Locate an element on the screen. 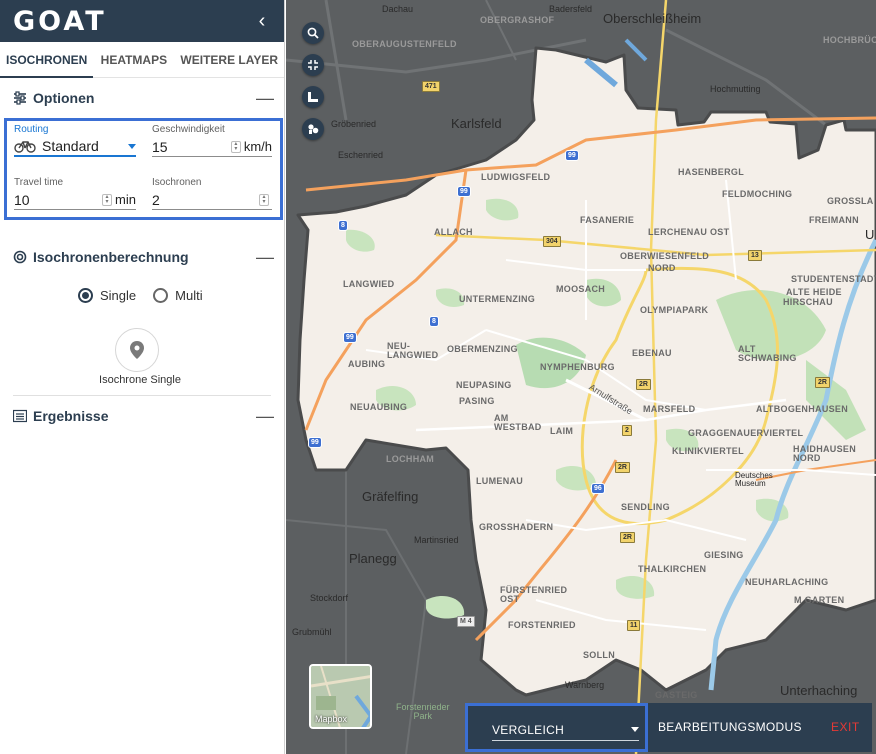 The height and width of the screenshot is (754, 876). speed-unit: km/h is located at coordinates (257, 146).